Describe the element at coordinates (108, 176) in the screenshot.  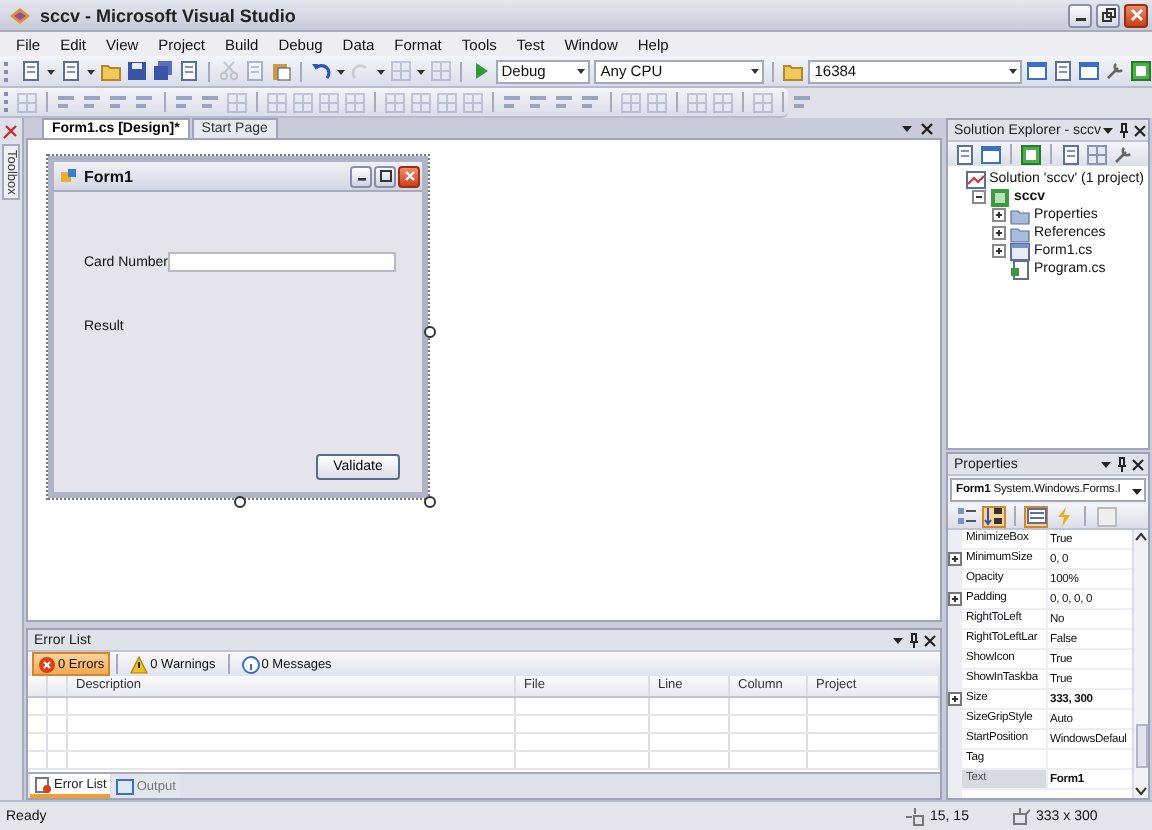
I see `form-title: Form1` at that location.